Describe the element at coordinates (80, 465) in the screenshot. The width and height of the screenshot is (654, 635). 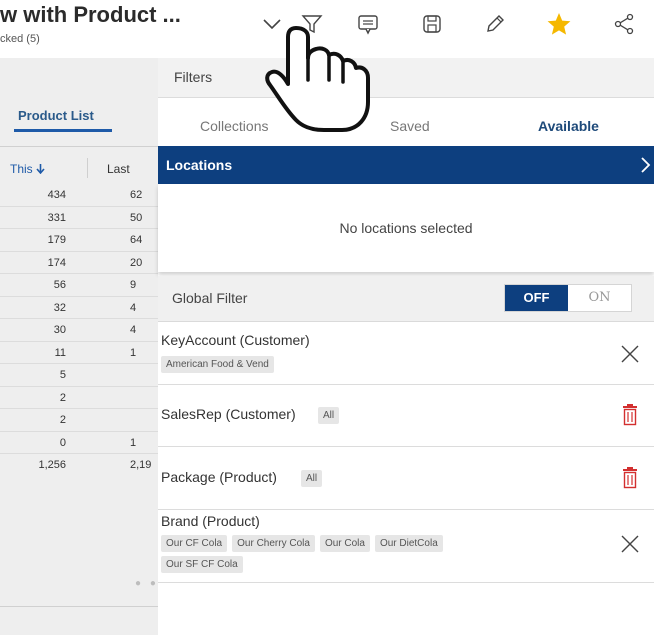
I see `table-row: 1,256 2,19` at that location.